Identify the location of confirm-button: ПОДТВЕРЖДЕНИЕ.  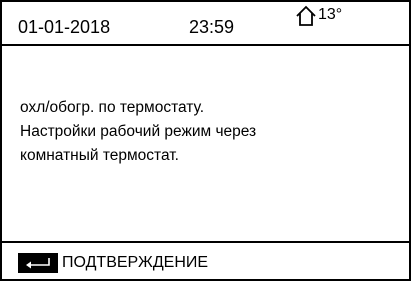
(113, 263).